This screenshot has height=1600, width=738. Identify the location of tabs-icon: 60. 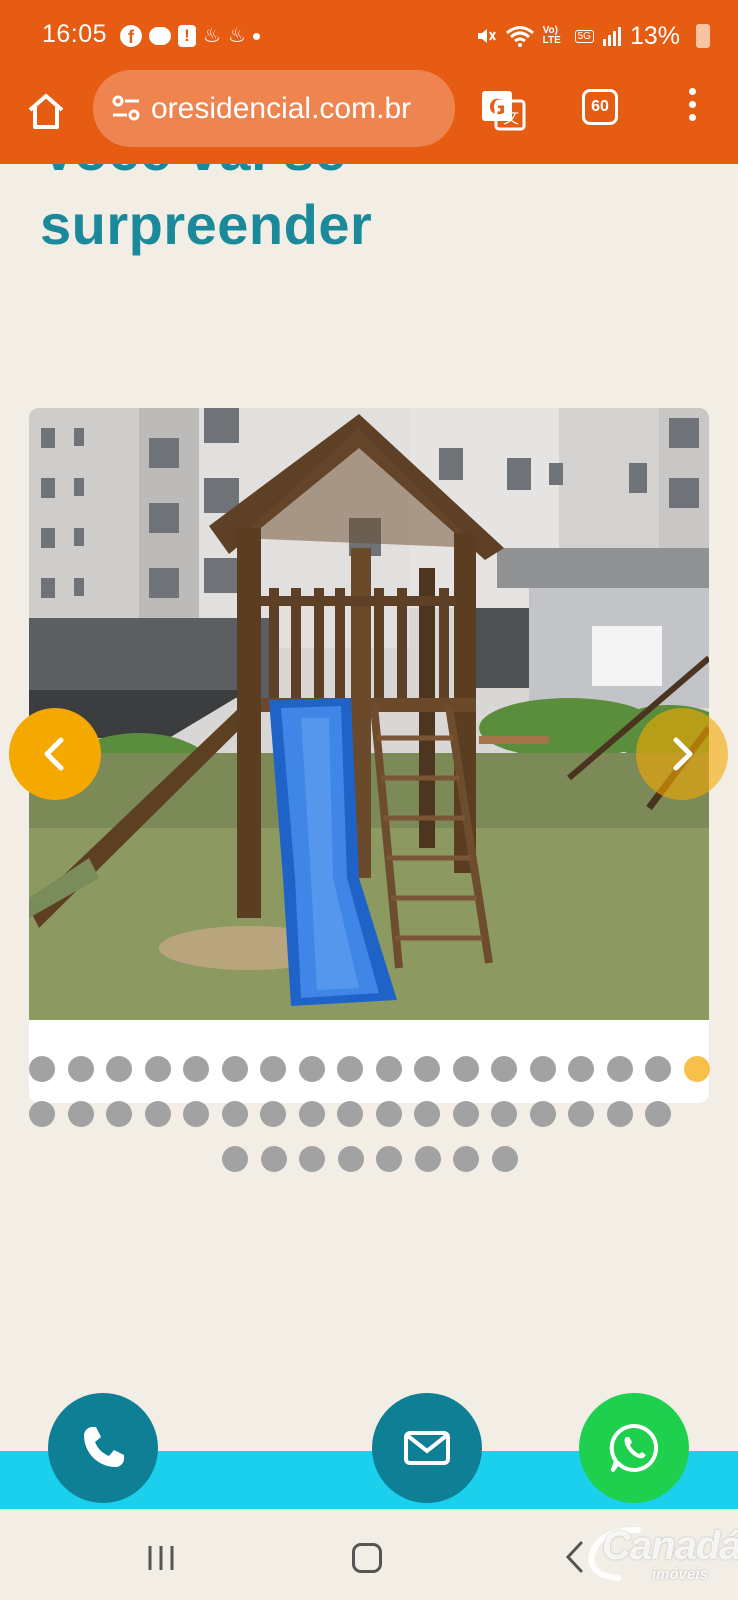
(600, 107).